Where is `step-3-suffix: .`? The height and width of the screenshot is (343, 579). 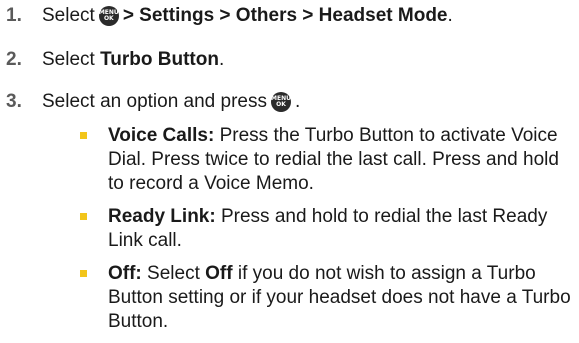
step-3-suffix: . is located at coordinates (298, 101).